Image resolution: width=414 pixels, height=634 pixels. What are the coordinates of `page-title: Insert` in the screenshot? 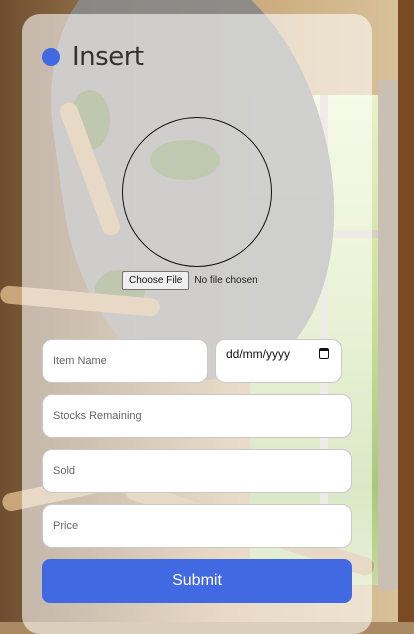 It's located at (108, 57).